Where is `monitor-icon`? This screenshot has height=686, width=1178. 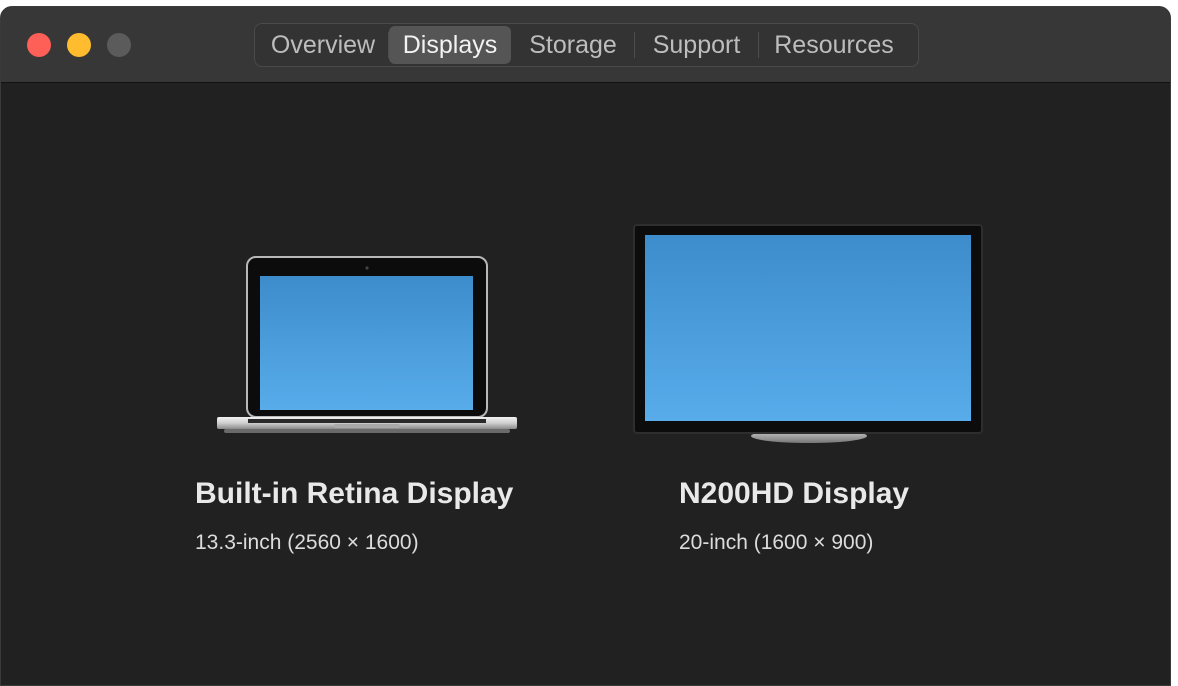 monitor-icon is located at coordinates (808, 333).